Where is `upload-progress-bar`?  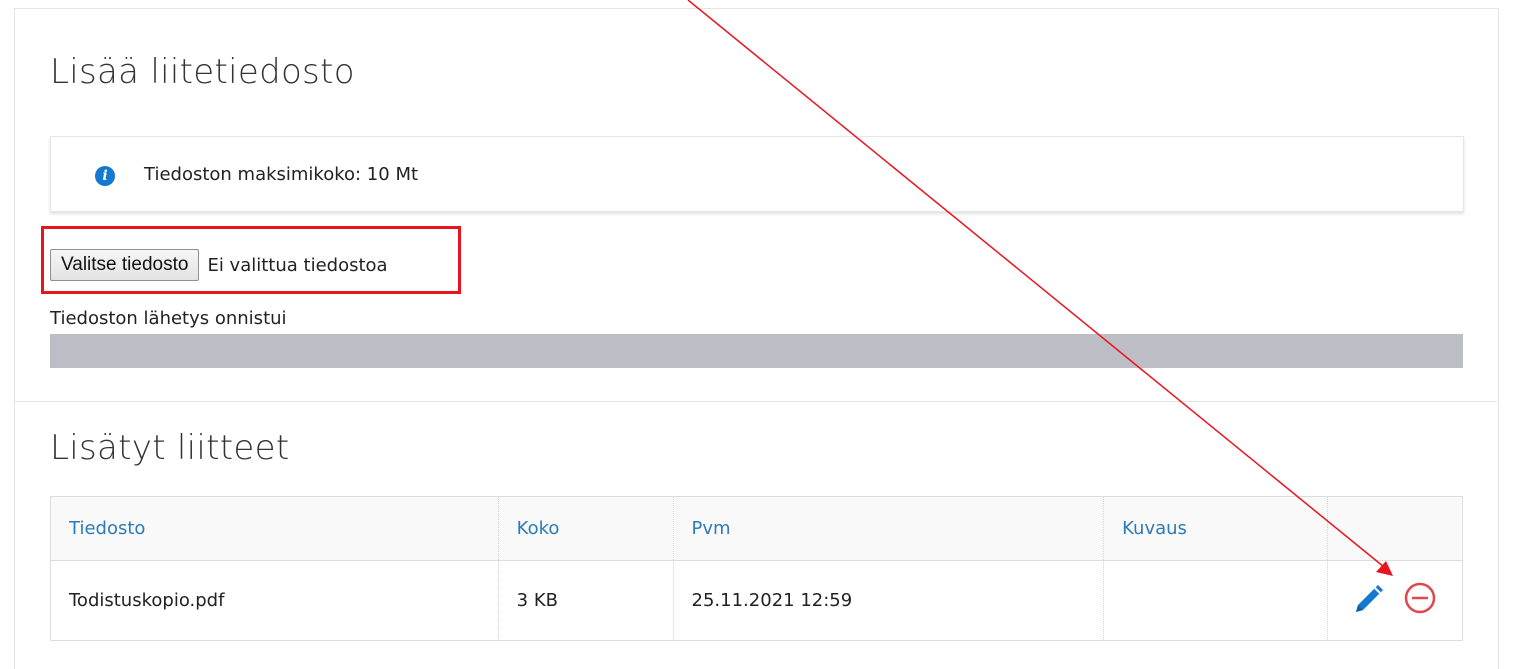
upload-progress-bar is located at coordinates (756, 351).